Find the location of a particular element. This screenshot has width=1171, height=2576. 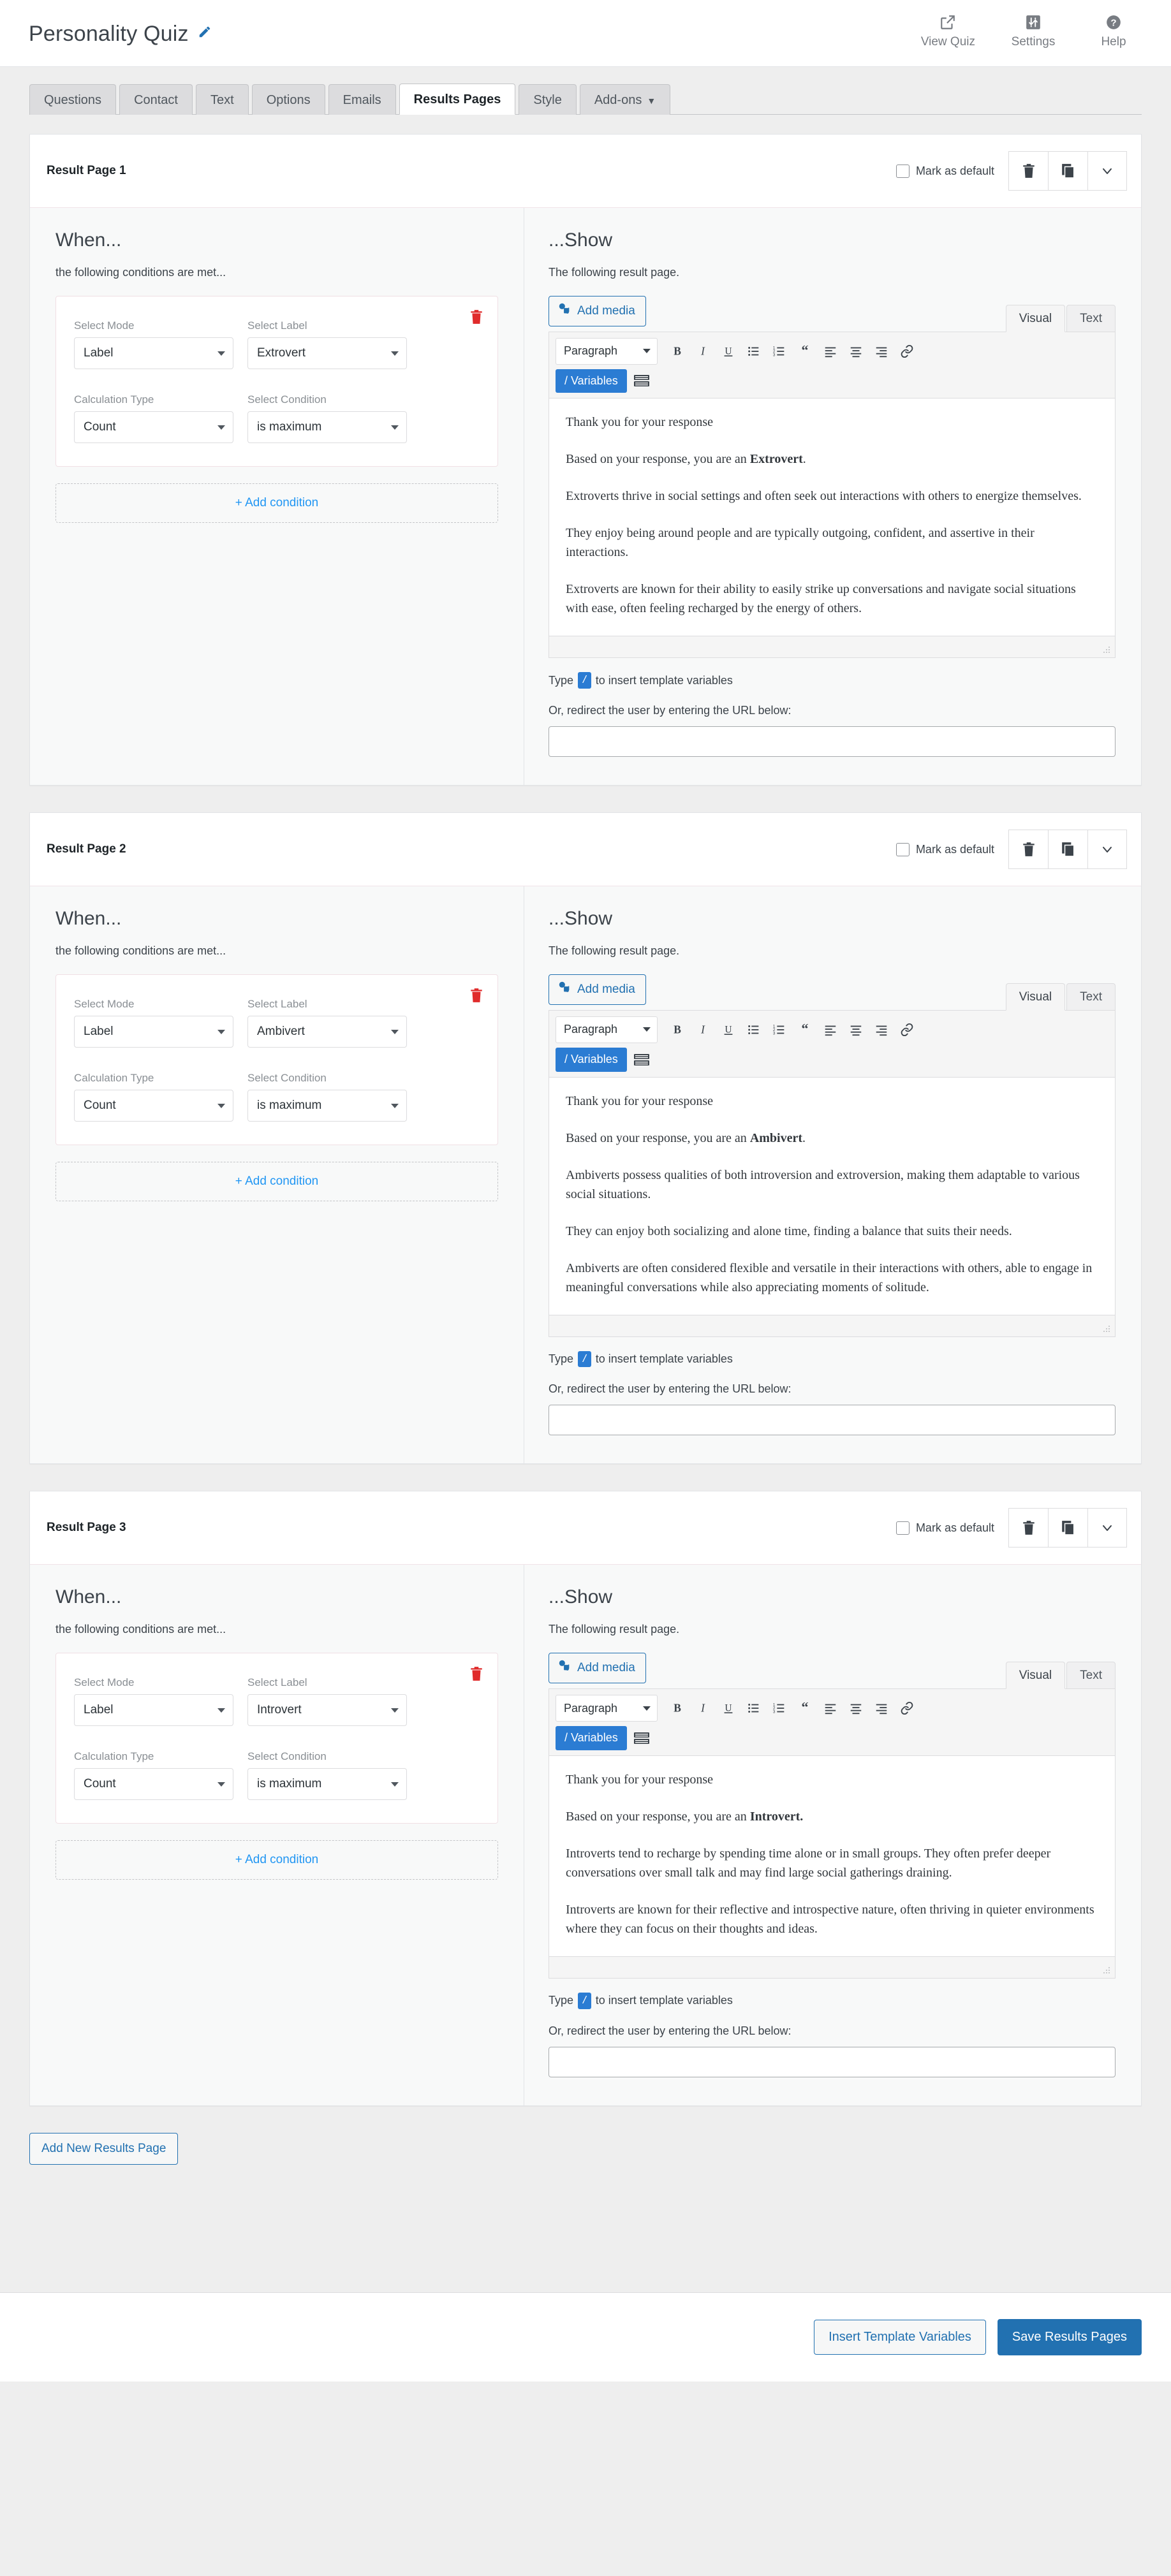

insert-template-variables-button: Insert Template Variables is located at coordinates (900, 2337).